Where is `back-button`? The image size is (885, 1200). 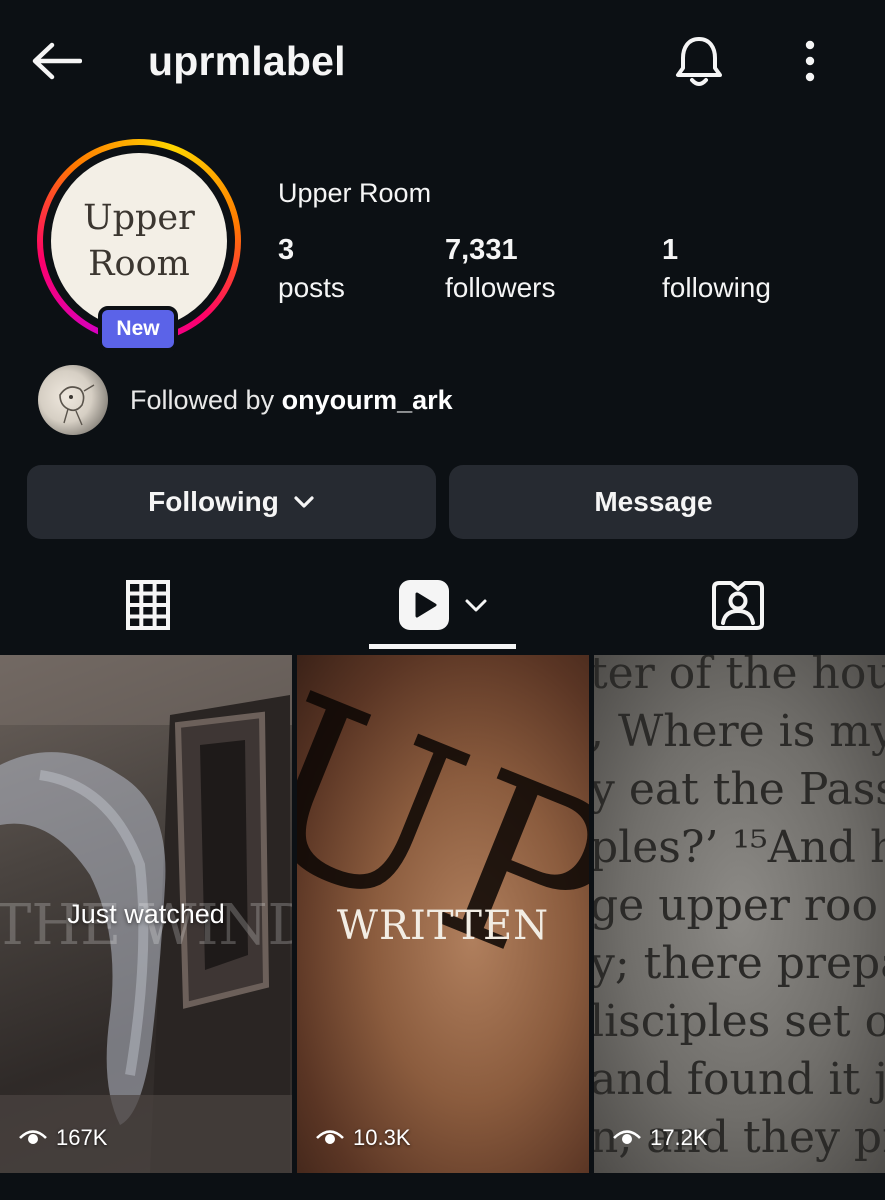 back-button is located at coordinates (56, 61).